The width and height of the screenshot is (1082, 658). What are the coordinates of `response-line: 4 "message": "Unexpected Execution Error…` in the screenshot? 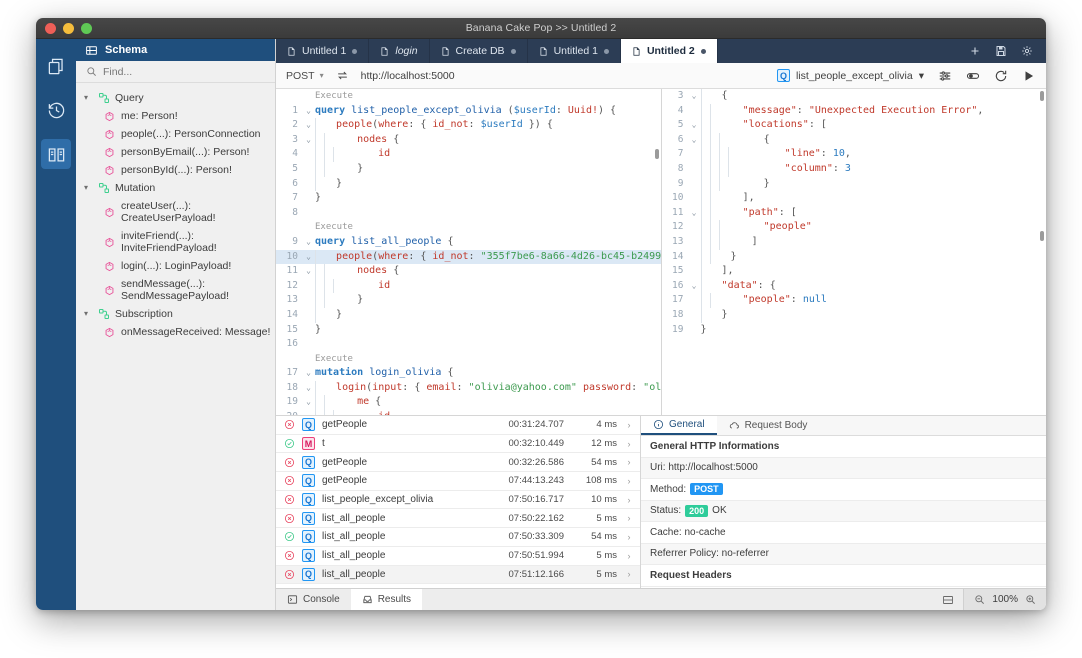 It's located at (854, 111).